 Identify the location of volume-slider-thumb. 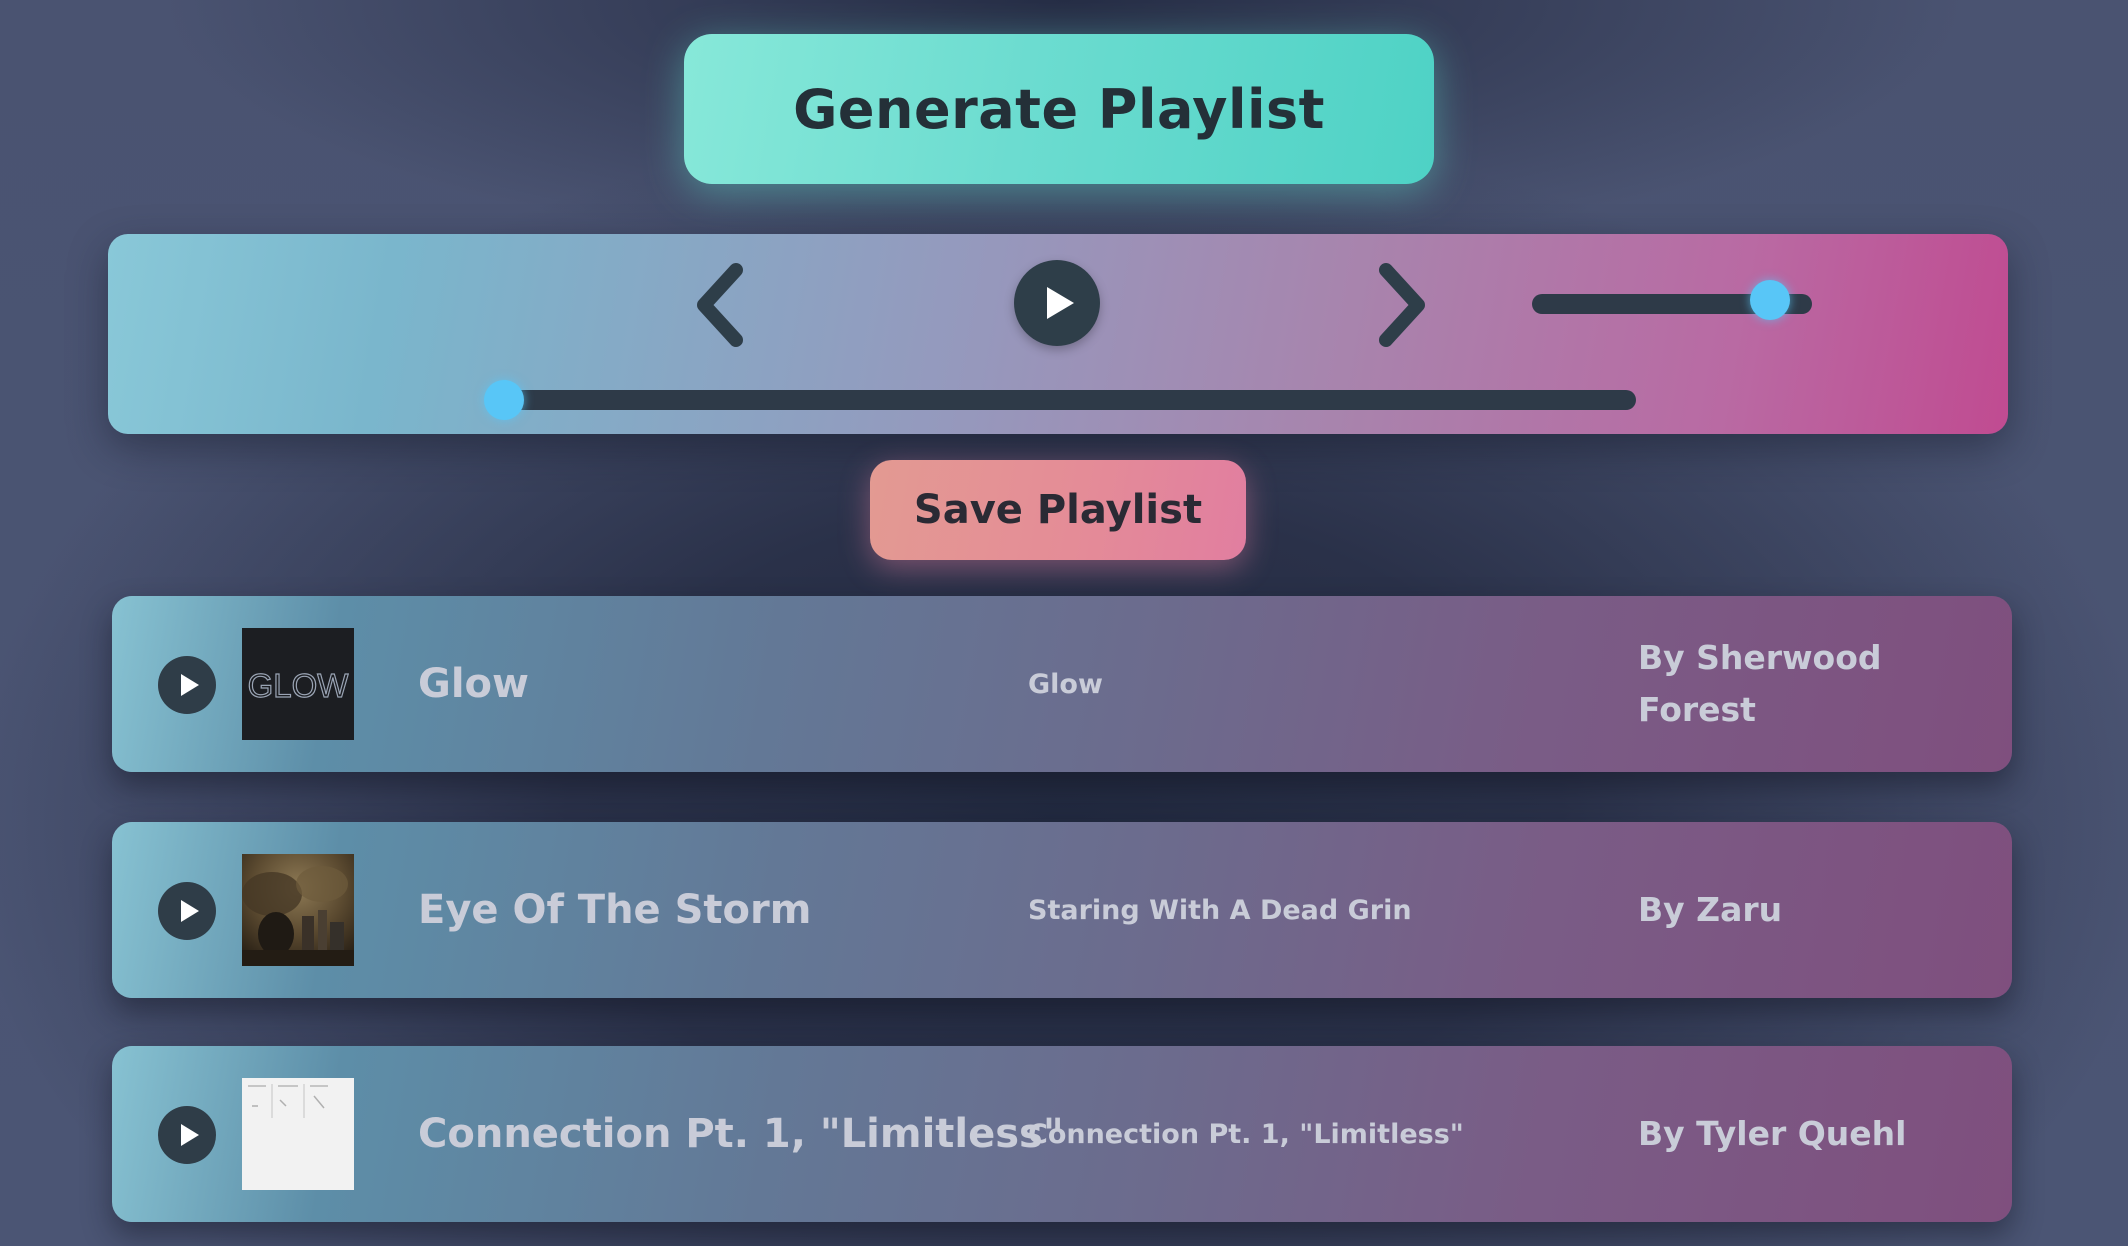
(1770, 300).